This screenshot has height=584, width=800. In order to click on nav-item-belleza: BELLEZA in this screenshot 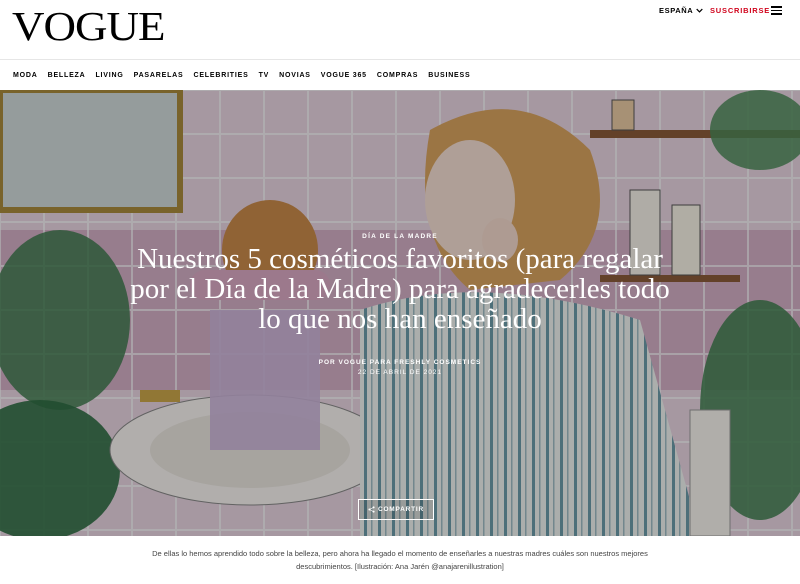, I will do `click(67, 75)`.